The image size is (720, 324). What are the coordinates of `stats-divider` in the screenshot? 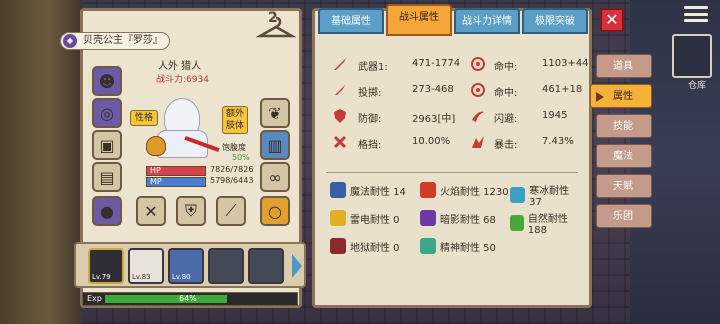 It's located at (452, 172).